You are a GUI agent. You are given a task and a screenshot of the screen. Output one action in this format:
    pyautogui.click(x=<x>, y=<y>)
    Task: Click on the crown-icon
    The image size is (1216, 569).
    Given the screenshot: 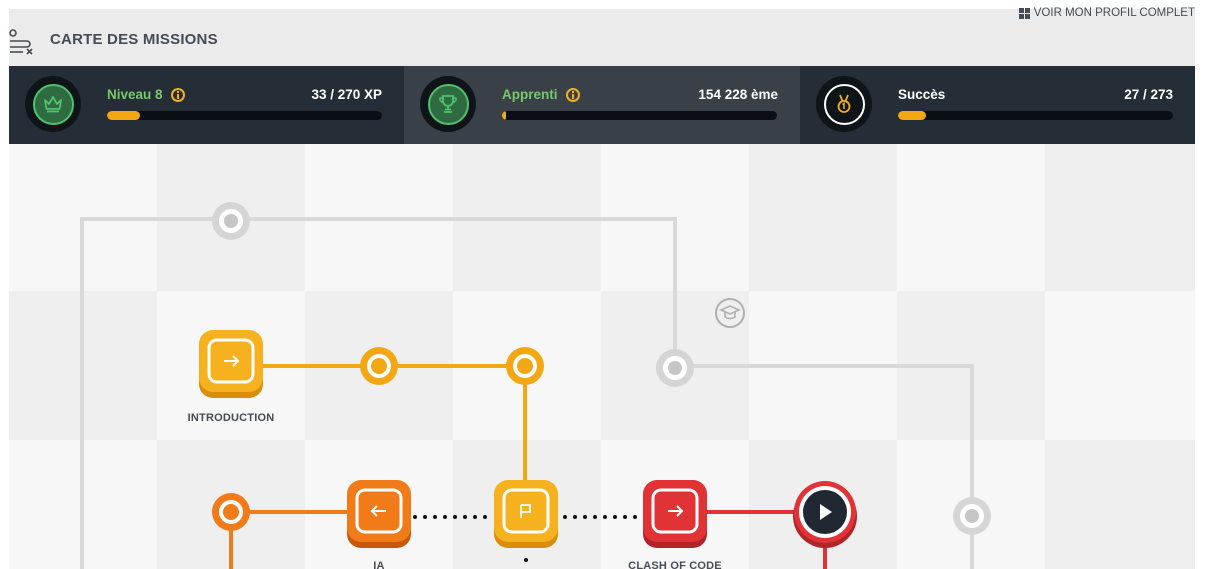 What is the action you would take?
    pyautogui.click(x=53, y=104)
    